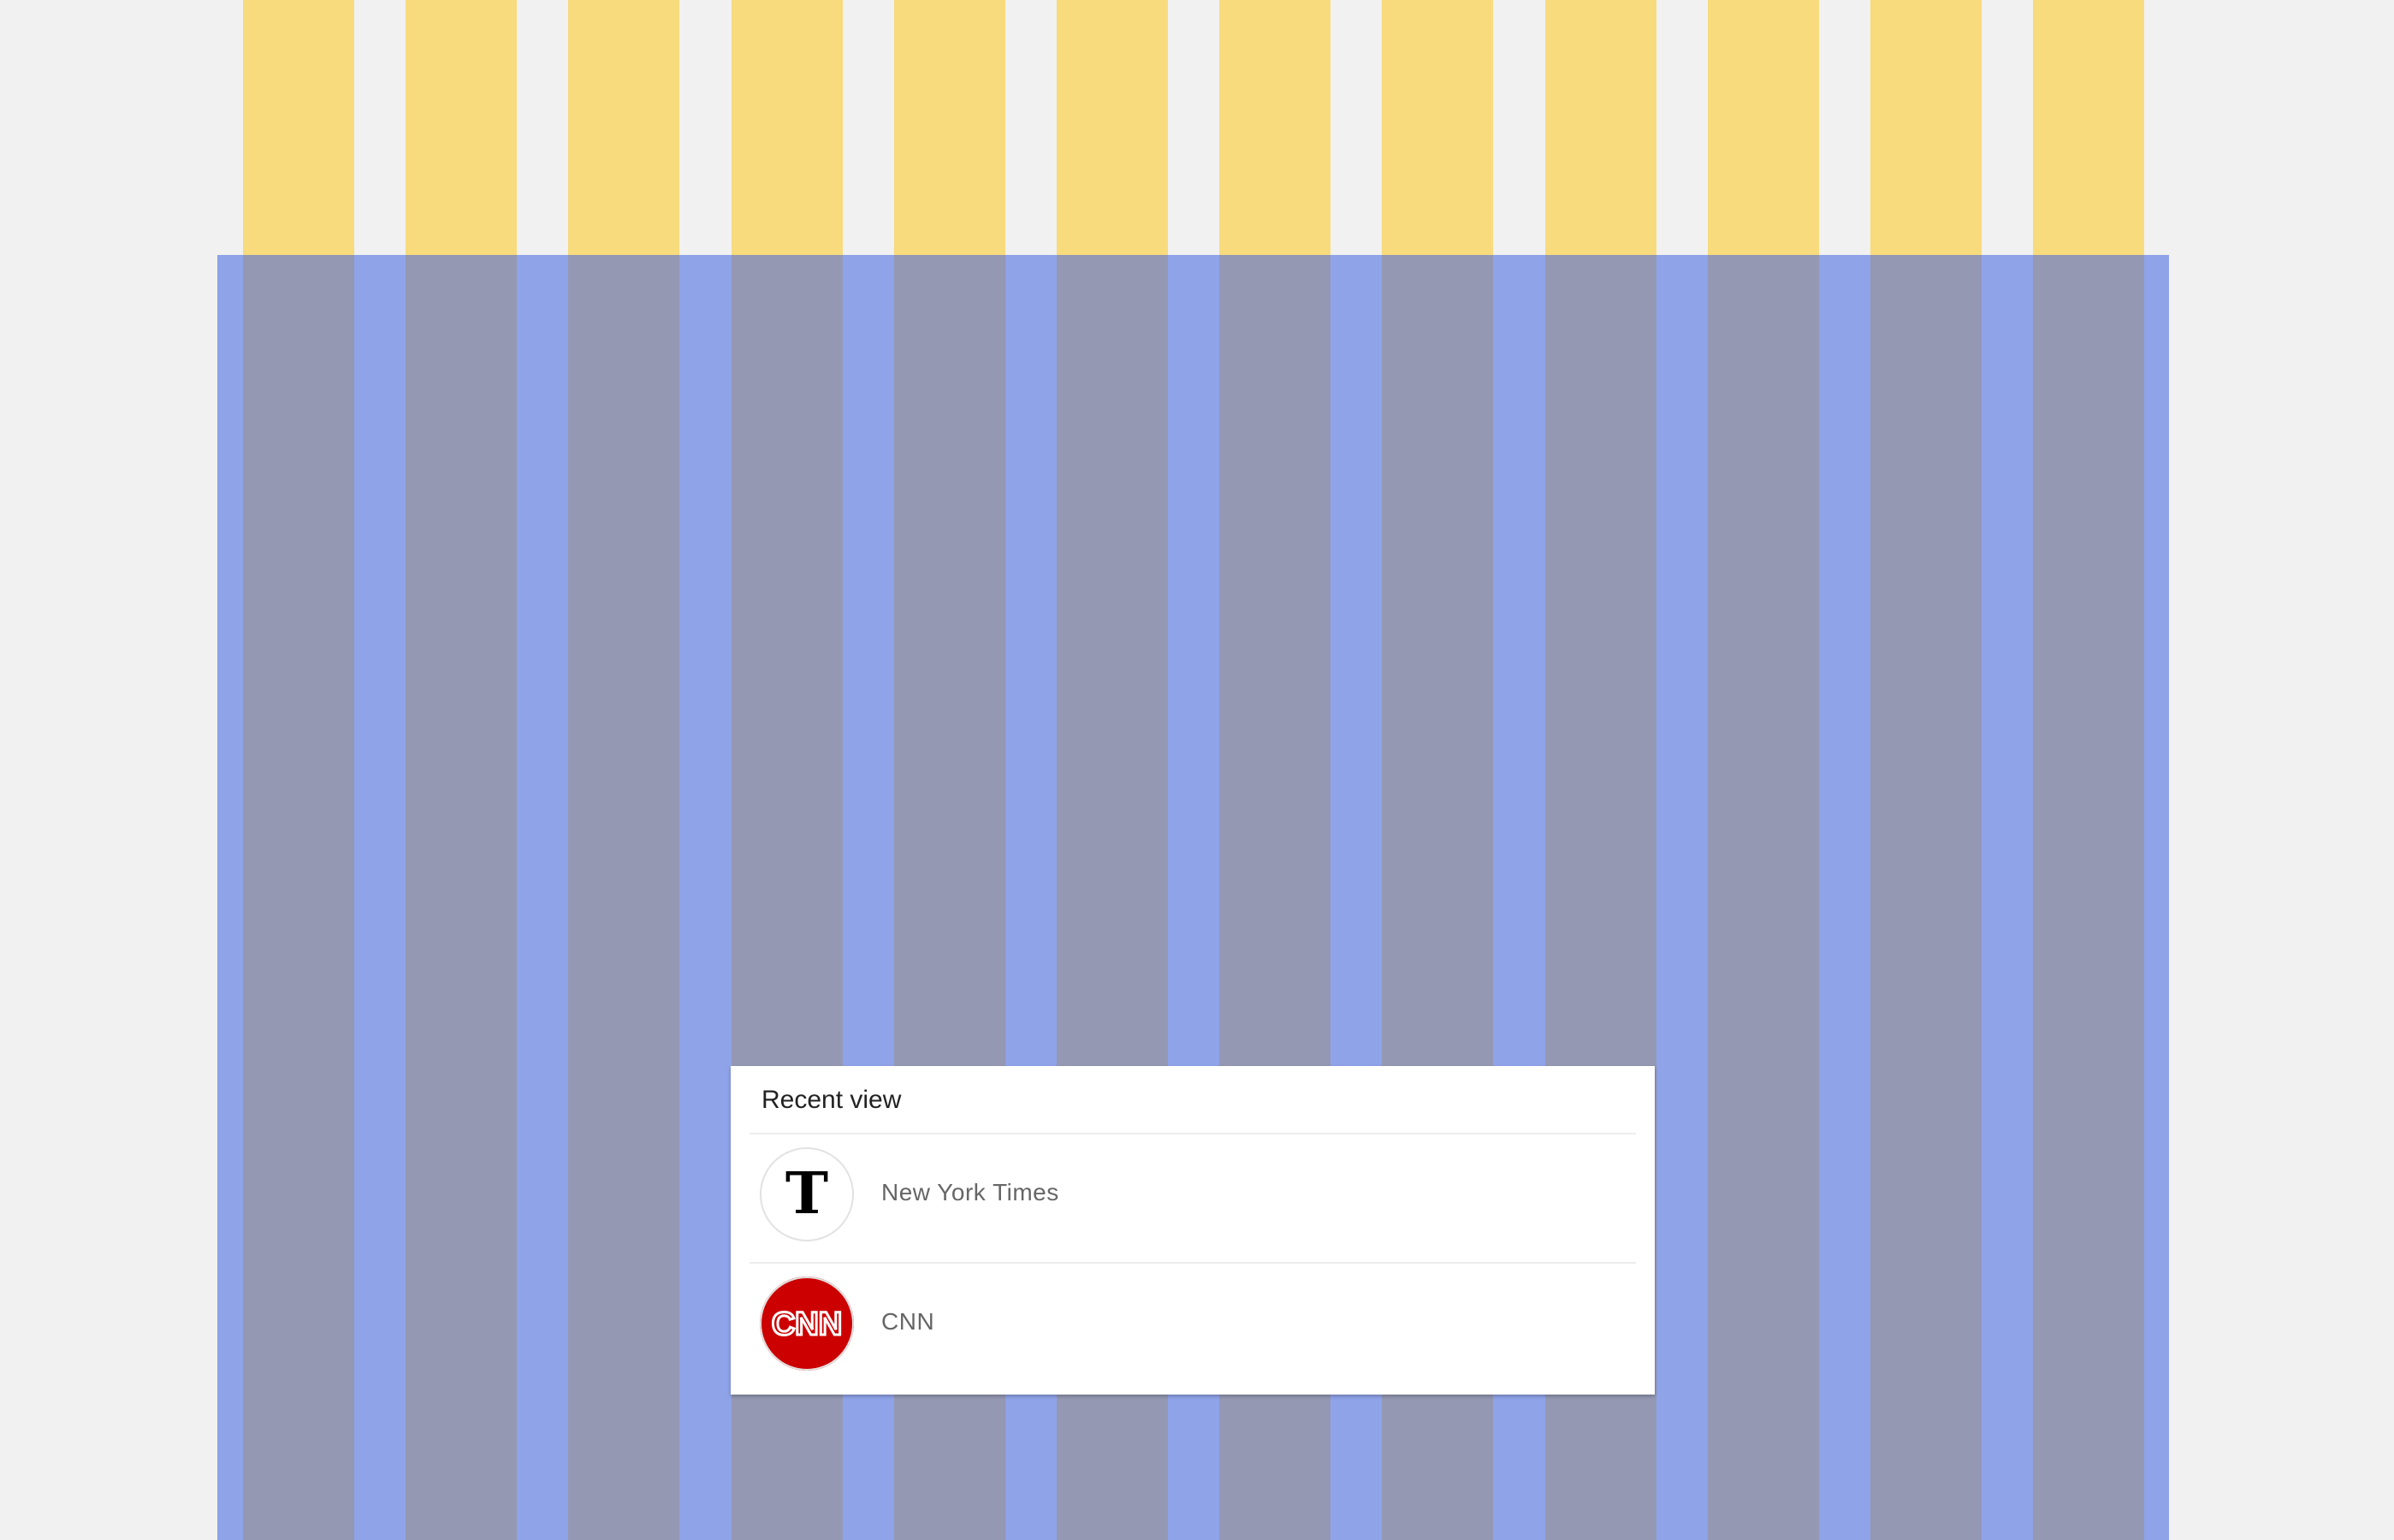 Image resolution: width=2394 pixels, height=1540 pixels. What do you see at coordinates (1193, 1326) in the screenshot?
I see `list-item-cnn: CNN CNN` at bounding box center [1193, 1326].